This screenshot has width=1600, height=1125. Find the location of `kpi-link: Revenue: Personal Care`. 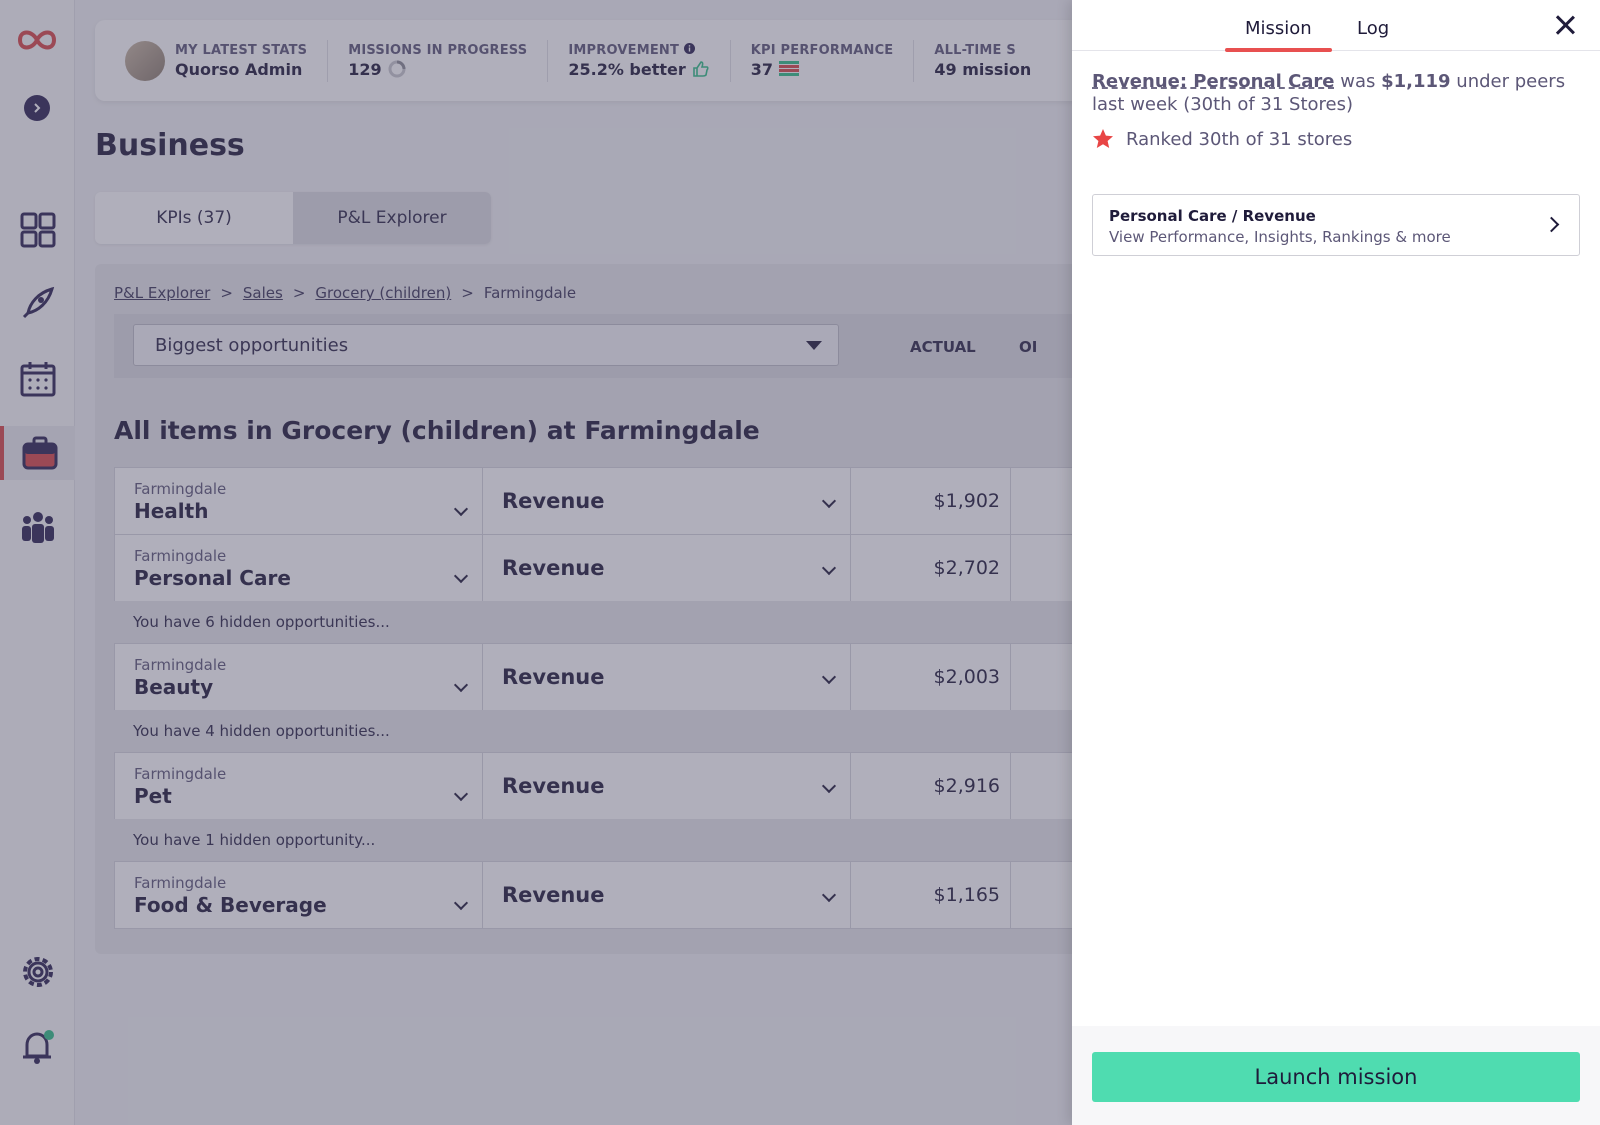

kpi-link: Revenue: Personal Care is located at coordinates (1213, 81).